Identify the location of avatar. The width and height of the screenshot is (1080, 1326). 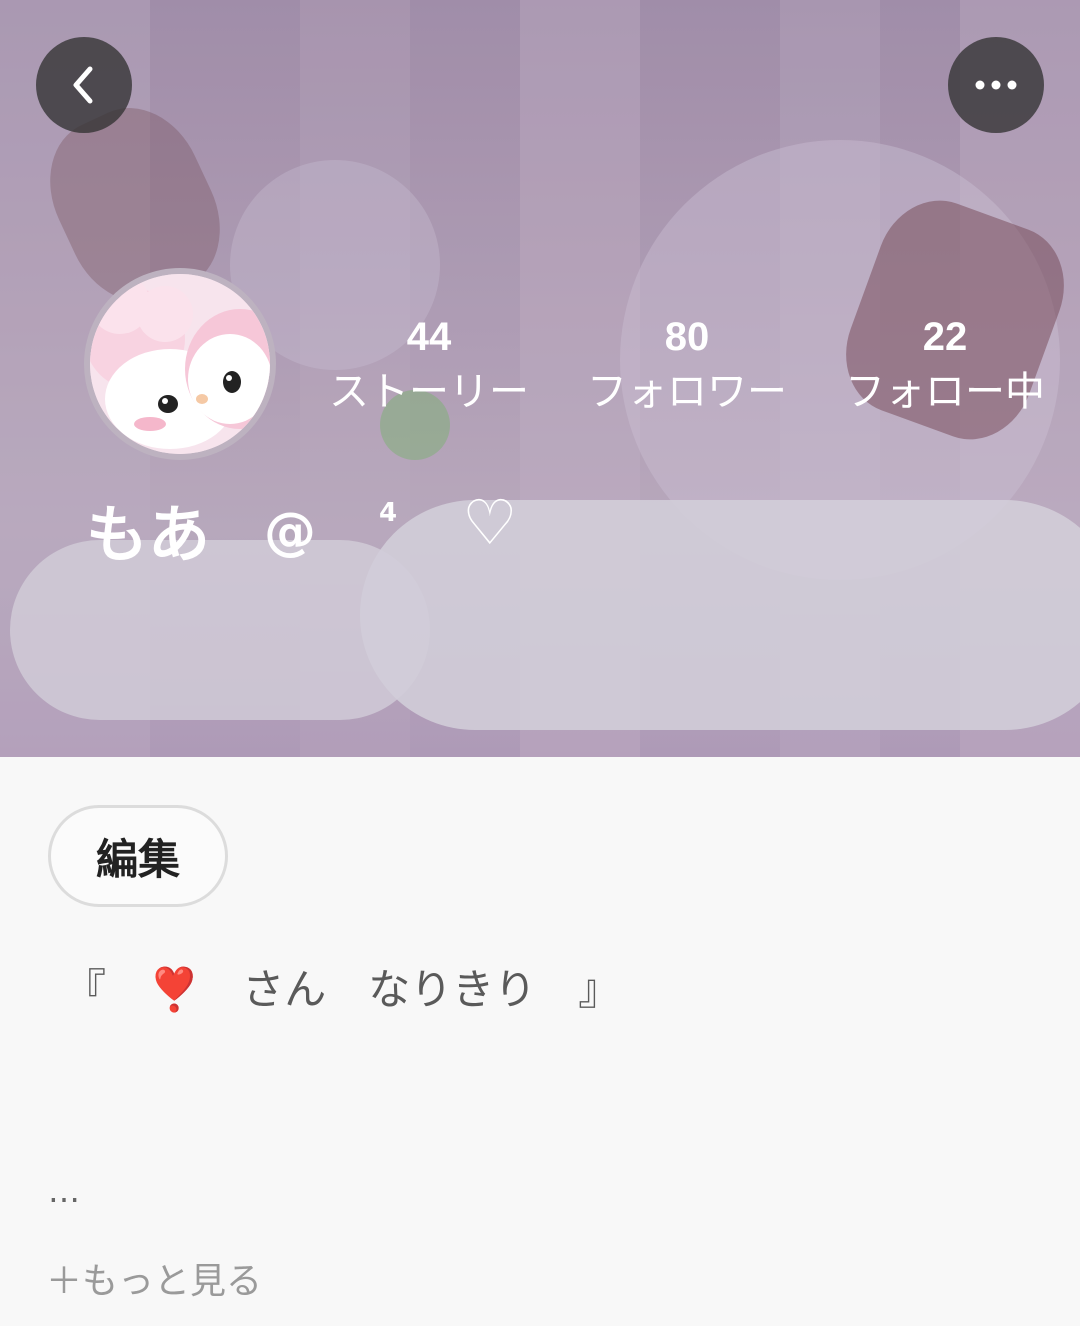
(180, 364).